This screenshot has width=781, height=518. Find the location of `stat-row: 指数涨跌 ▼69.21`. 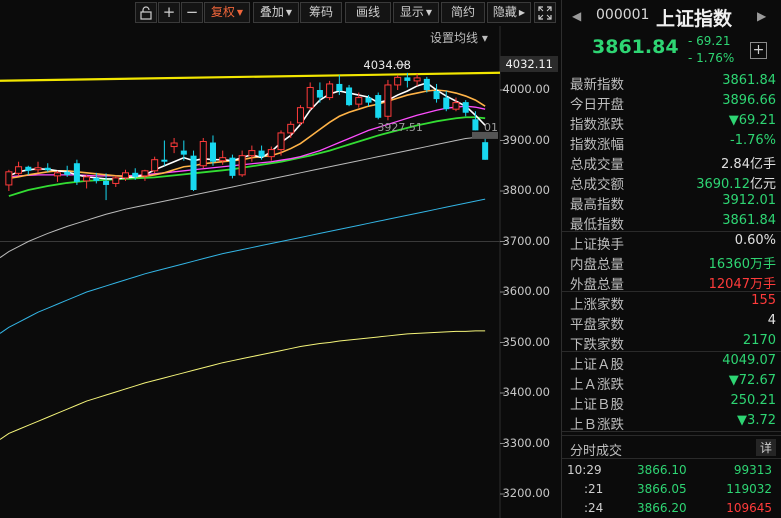

stat-row: 指数涨跌 ▼69.21 is located at coordinates (671, 122).